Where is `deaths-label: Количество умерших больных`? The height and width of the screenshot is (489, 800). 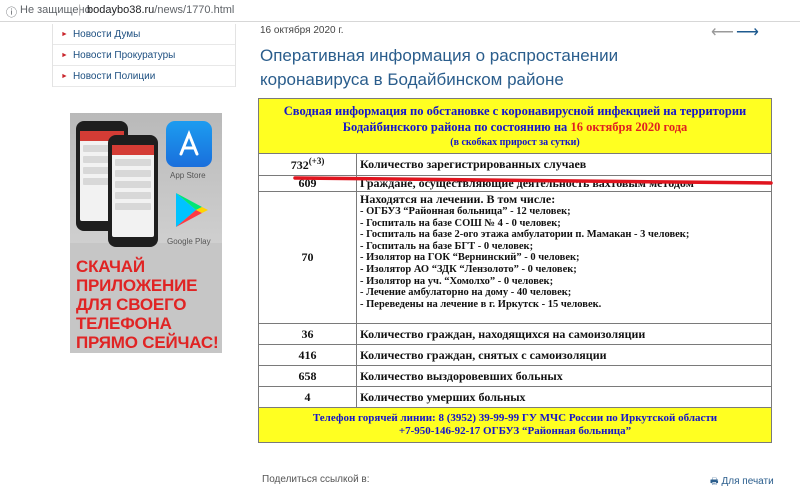 deaths-label: Количество умерших больных is located at coordinates (564, 397).